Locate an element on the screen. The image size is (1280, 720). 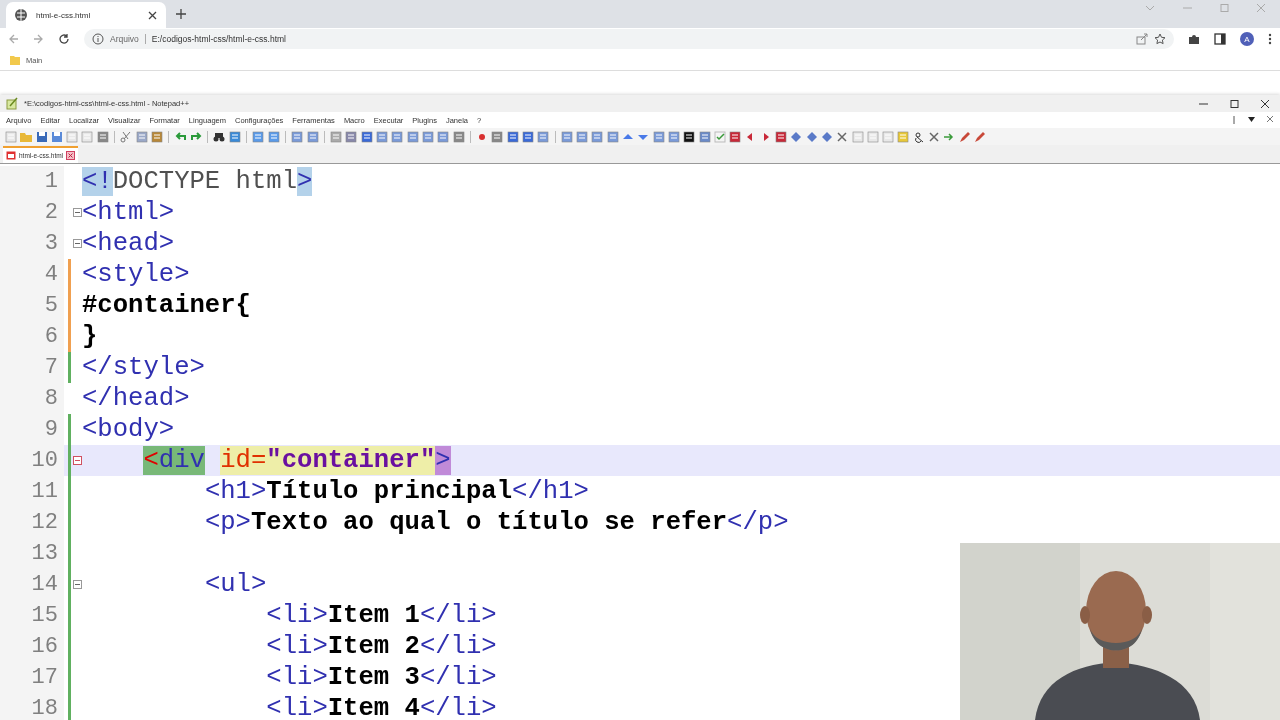
line-number: 1 is located at coordinates (32, 181).